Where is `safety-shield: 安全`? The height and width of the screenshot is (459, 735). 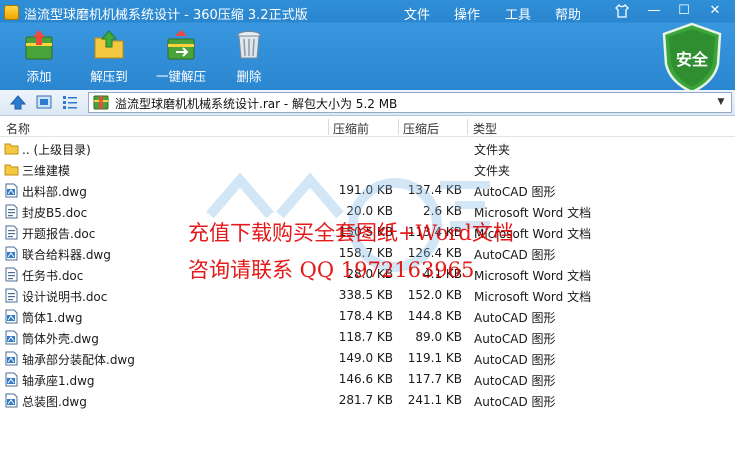
safety-shield: 安全 is located at coordinates (692, 58).